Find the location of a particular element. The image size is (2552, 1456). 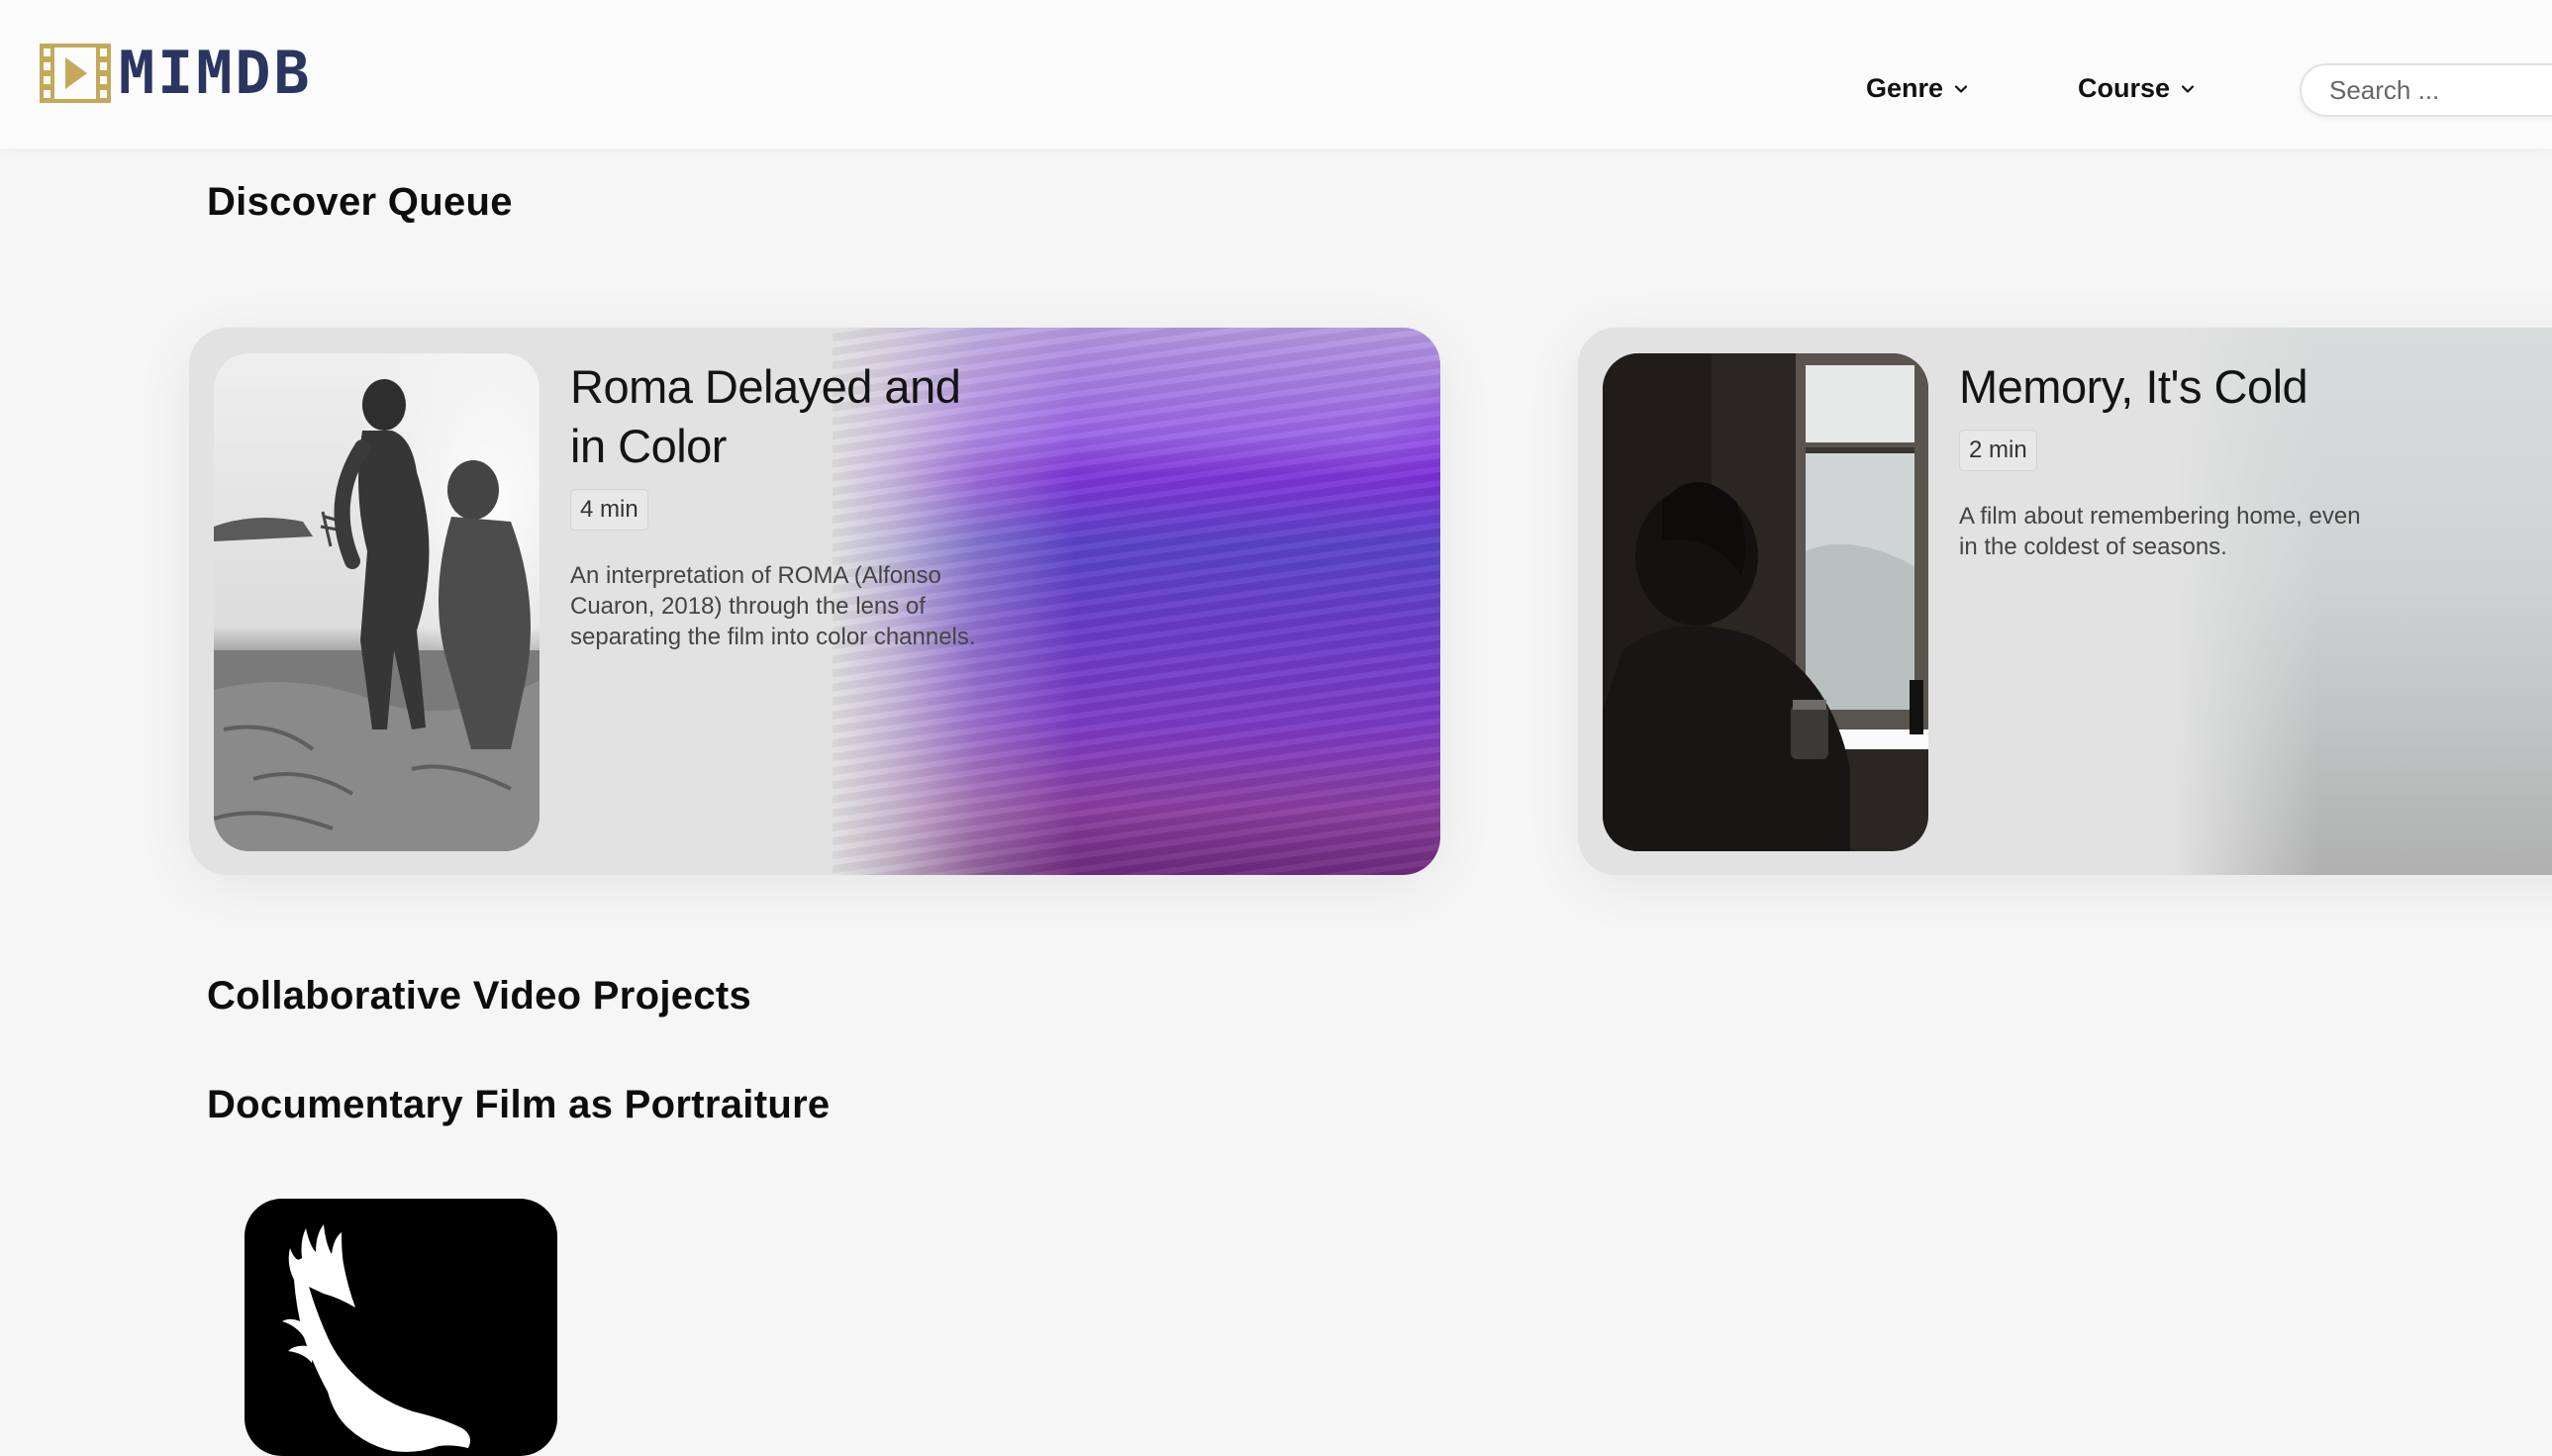

nav-course-dropdown: Course is located at coordinates (2137, 88).